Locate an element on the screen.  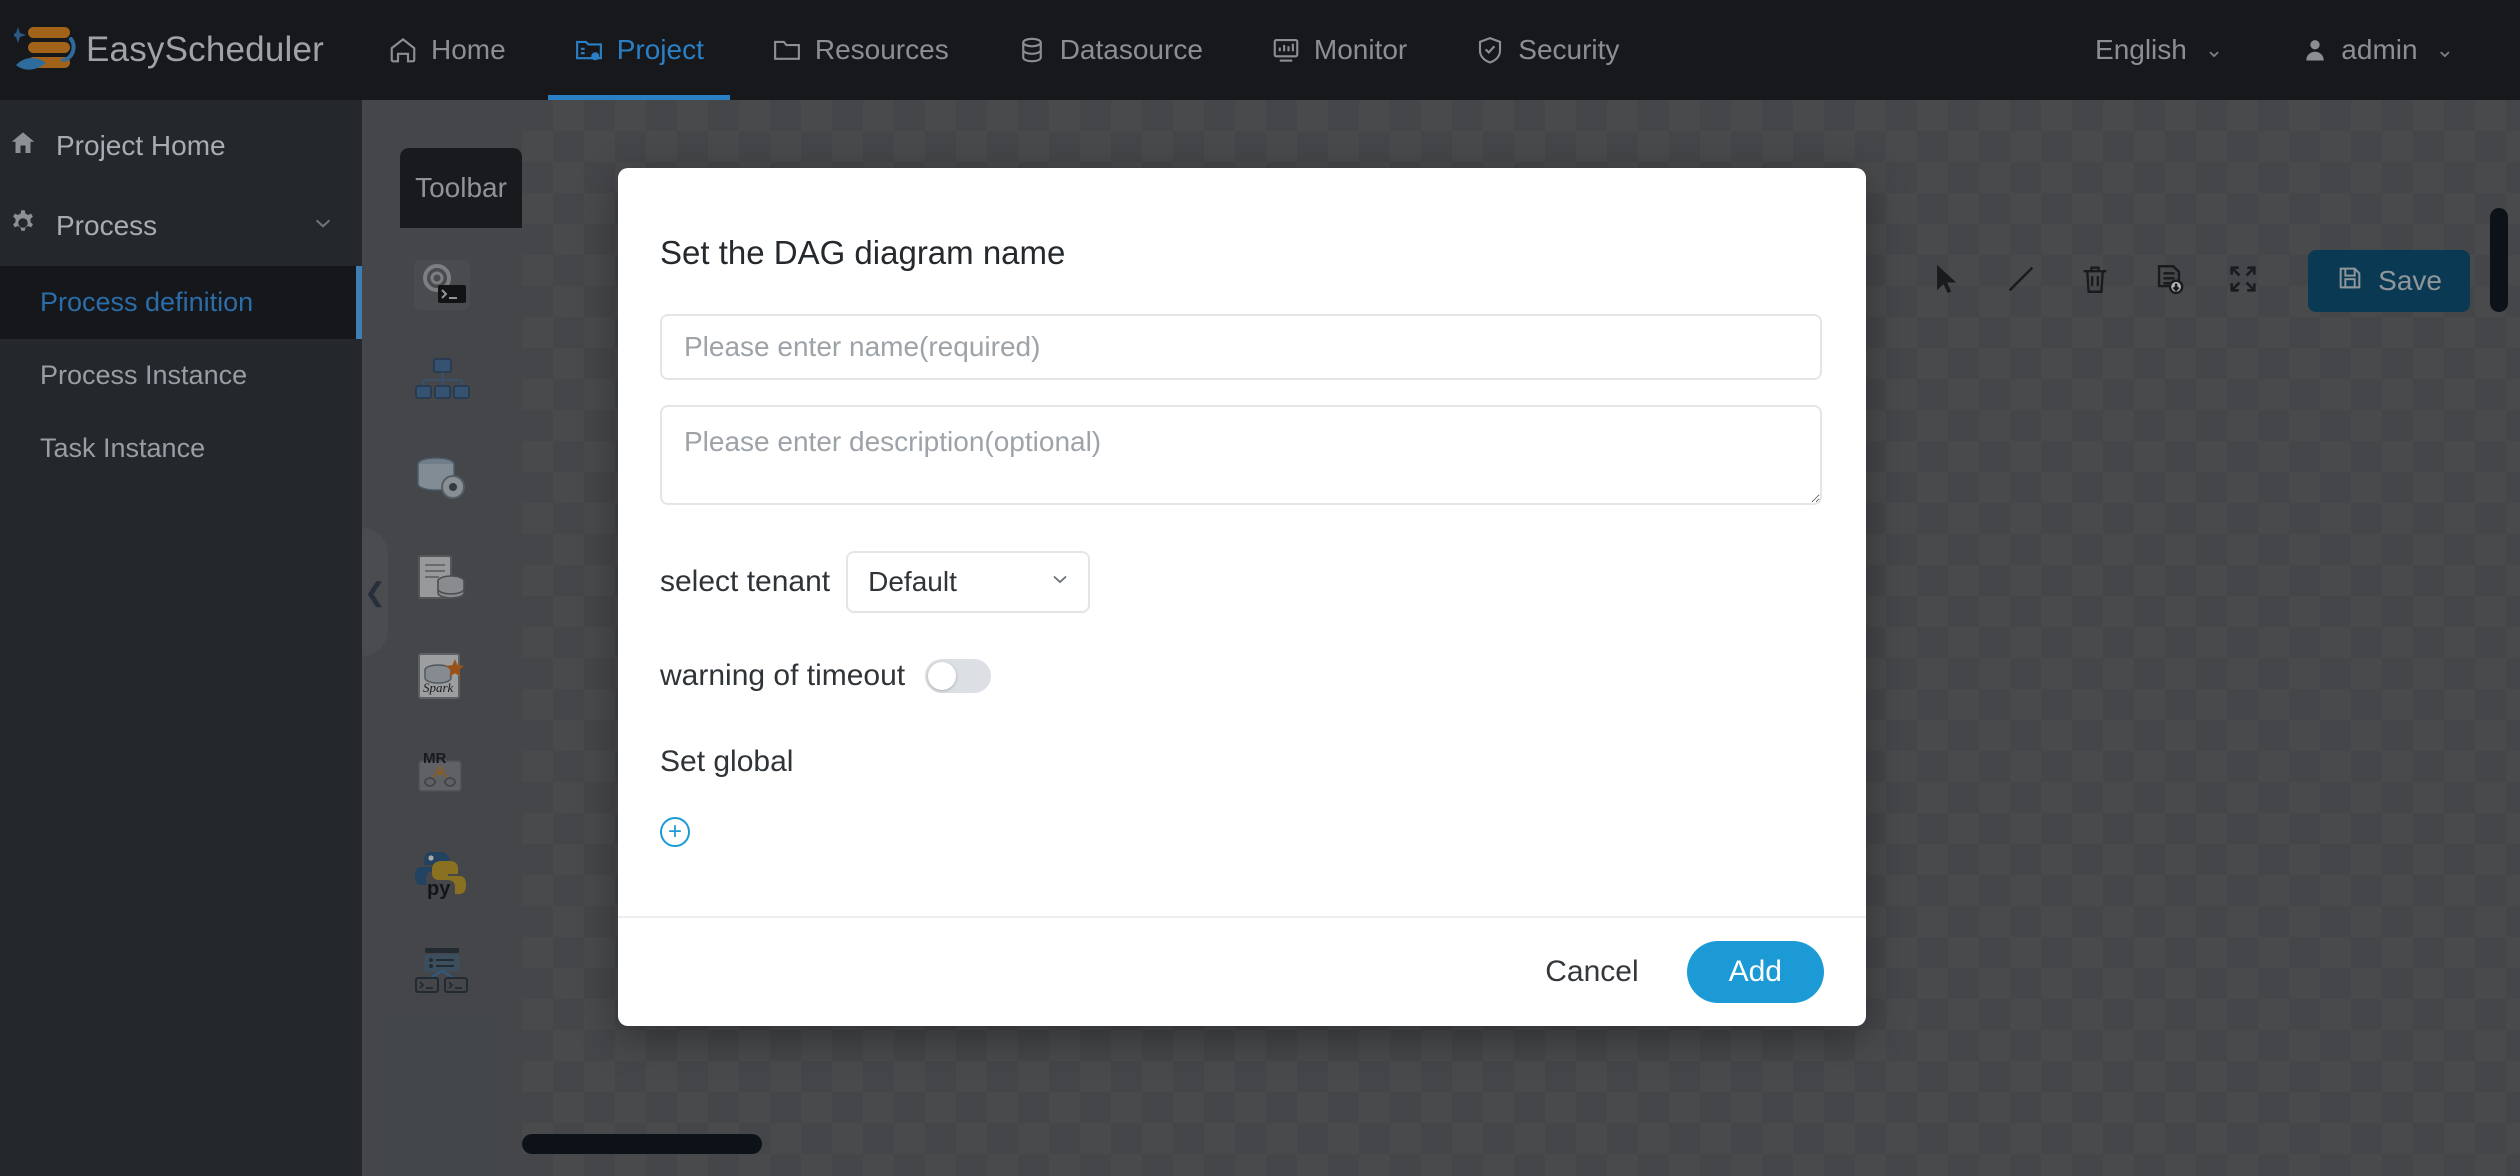
nav-label-project: Project is located at coordinates (660, 49).